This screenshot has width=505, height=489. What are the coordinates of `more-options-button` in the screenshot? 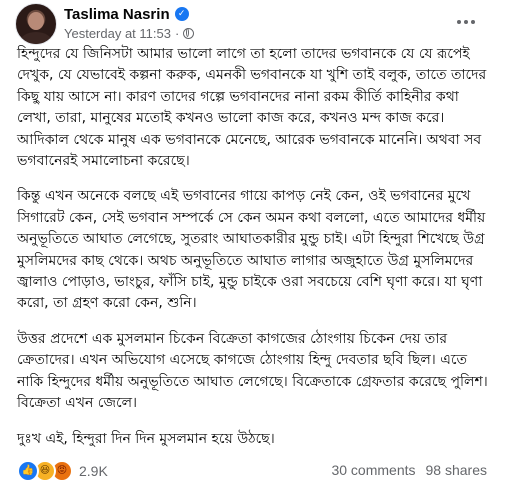 It's located at (466, 22).